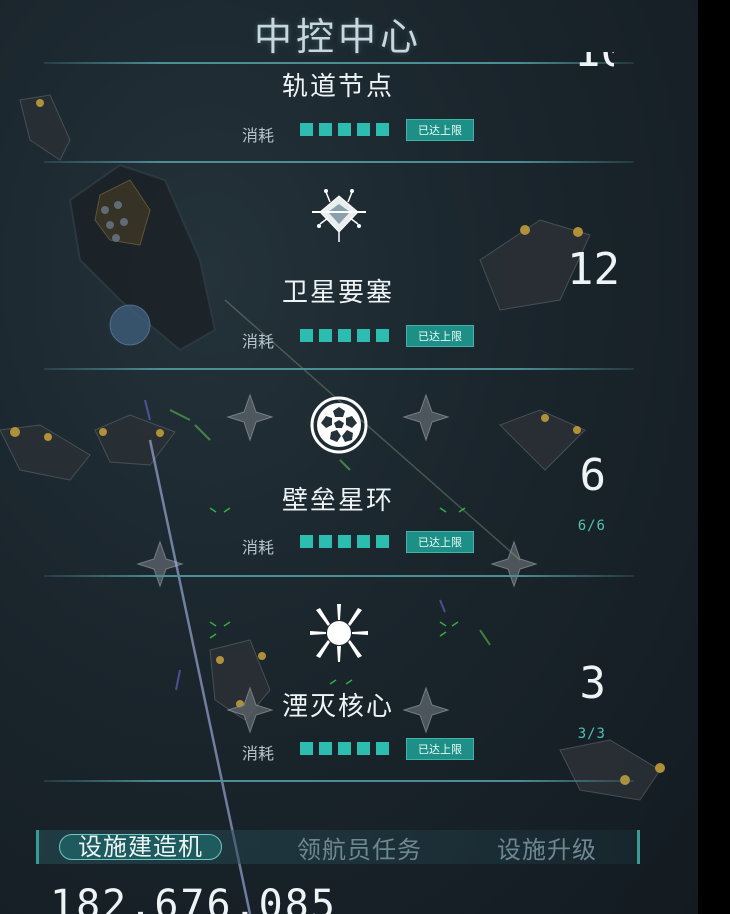  What do you see at coordinates (193, 898) in the screenshot?
I see `currency-amount: 182,676,085` at bounding box center [193, 898].